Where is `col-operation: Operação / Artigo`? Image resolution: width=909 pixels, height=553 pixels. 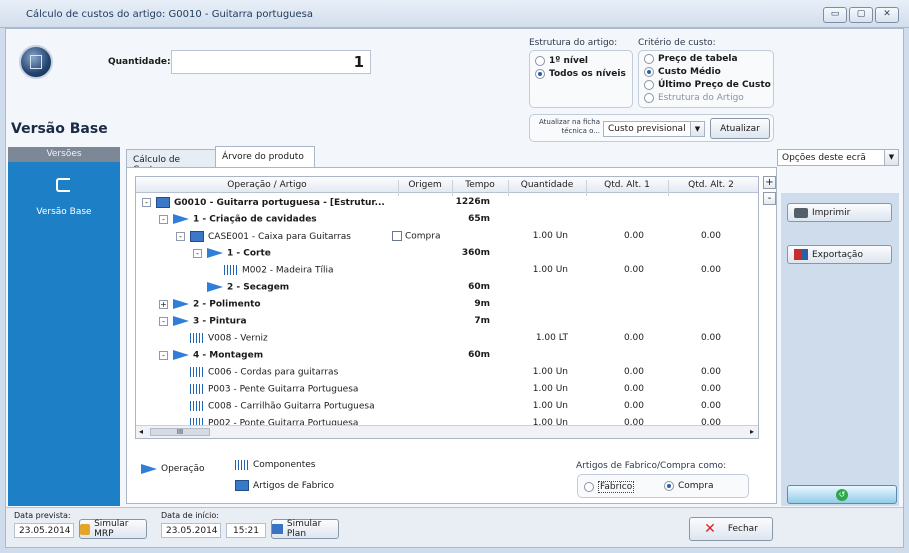
col-operation: Operação / Artigo is located at coordinates (267, 185).